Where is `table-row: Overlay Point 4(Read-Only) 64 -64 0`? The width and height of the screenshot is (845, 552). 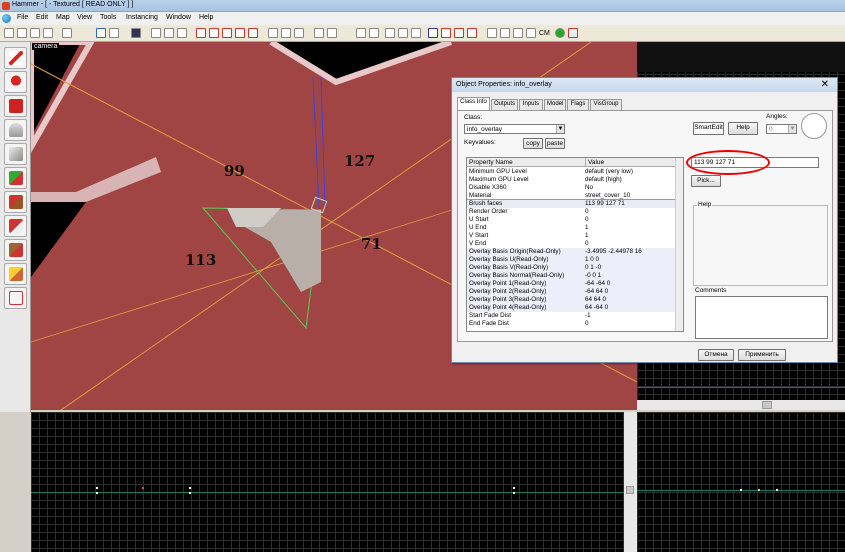
table-row: Overlay Point 4(Read-Only) 64 -64 0 is located at coordinates (571, 308).